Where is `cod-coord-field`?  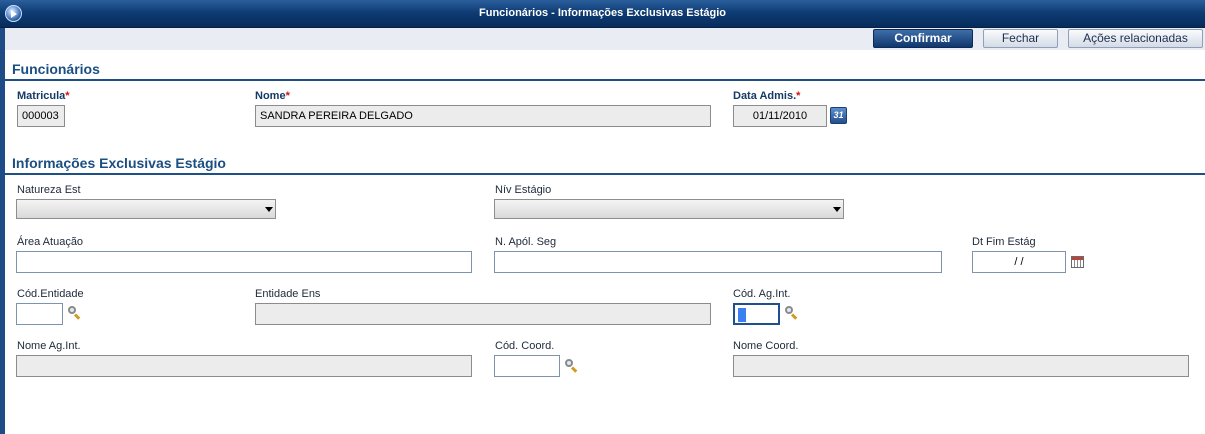 cod-coord-field is located at coordinates (527, 366).